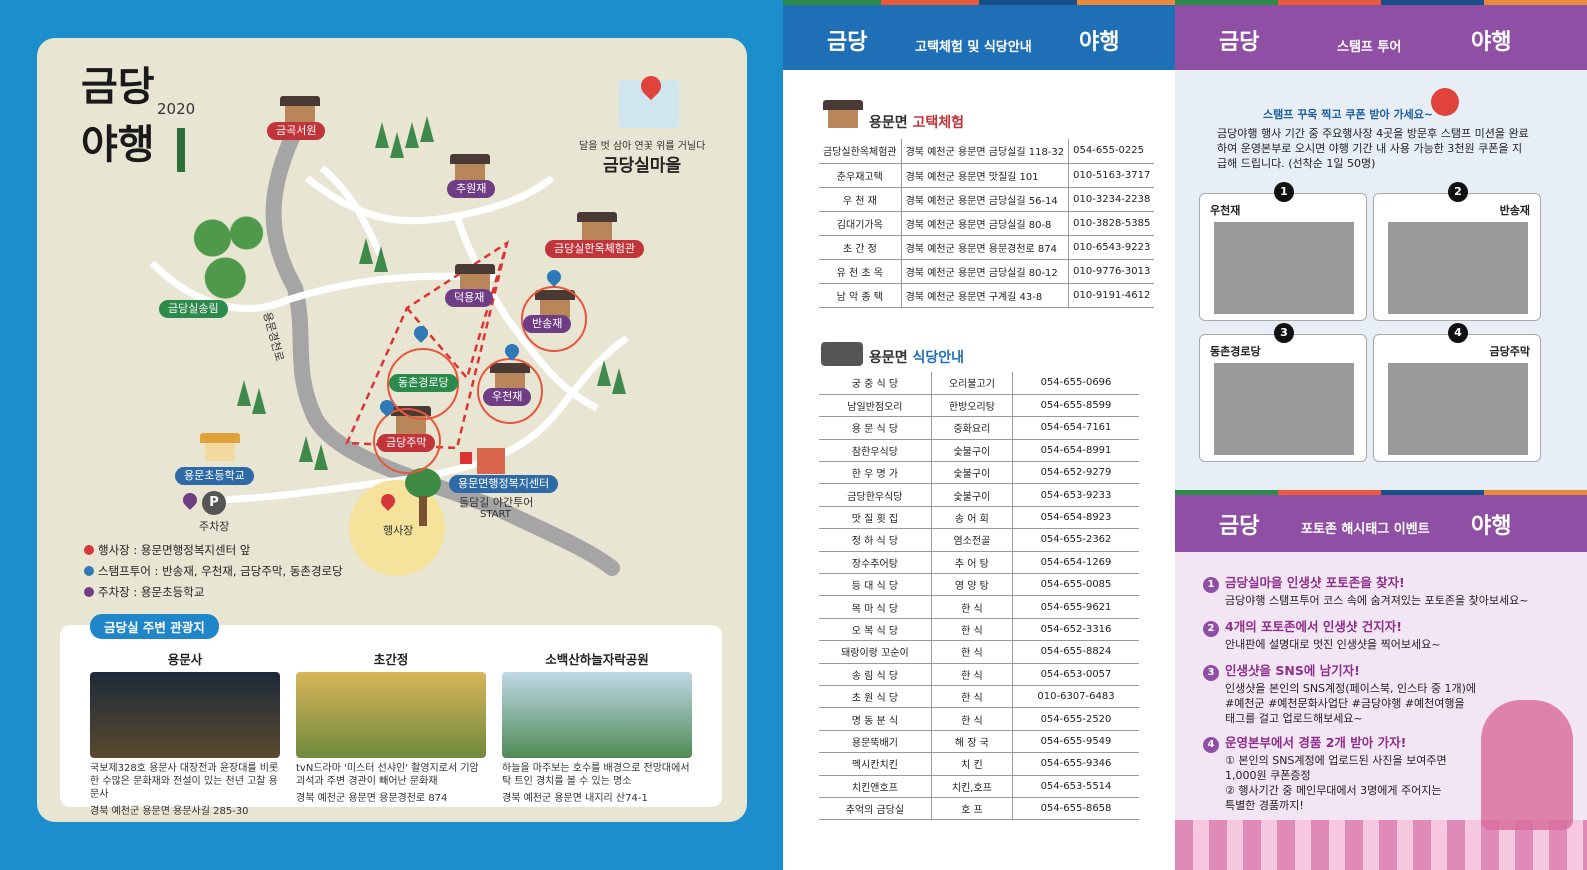  What do you see at coordinates (860, 199) in the screenshot?
I see `lodging-name: 우 천 재` at bounding box center [860, 199].